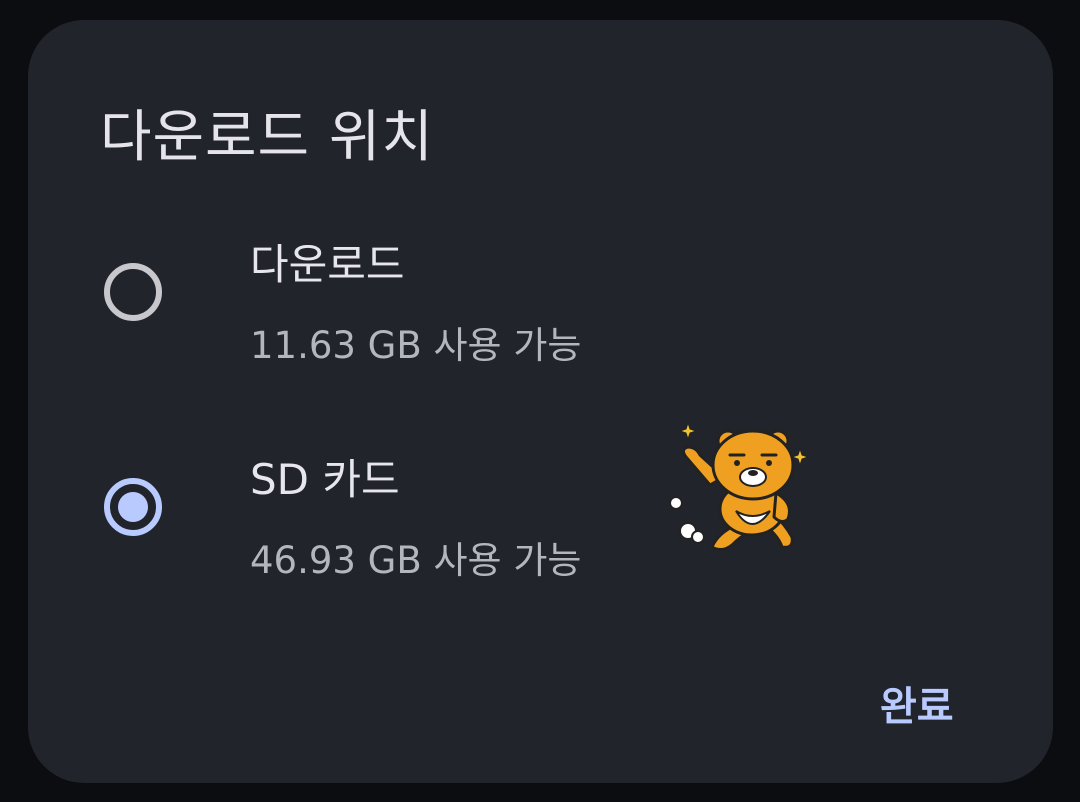 Image resolution: width=1080 pixels, height=802 pixels. I want to click on option-sd-card: SD 카드 46.93 GB 사용 가능, so click(398, 515).